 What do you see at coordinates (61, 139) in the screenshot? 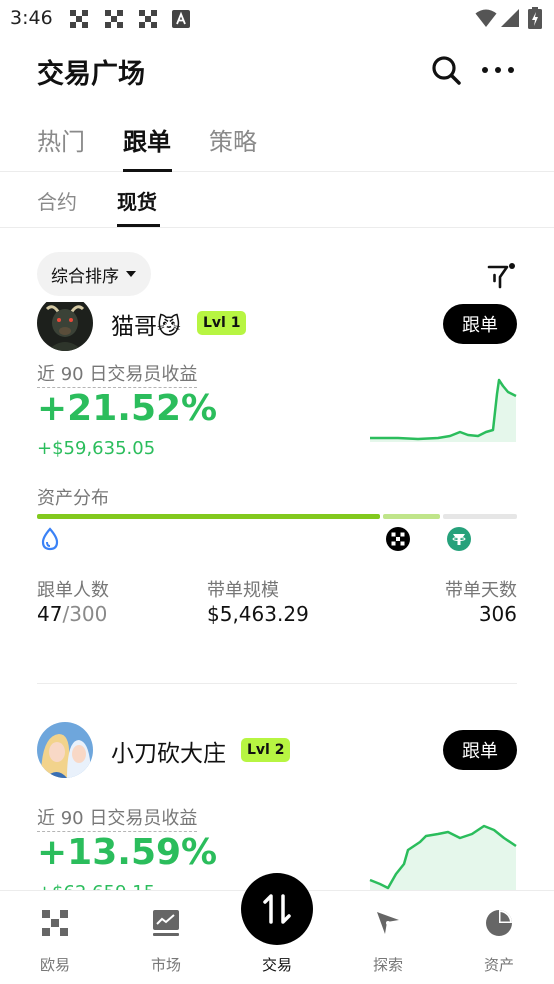
I see `tab-hot: 热门` at bounding box center [61, 139].